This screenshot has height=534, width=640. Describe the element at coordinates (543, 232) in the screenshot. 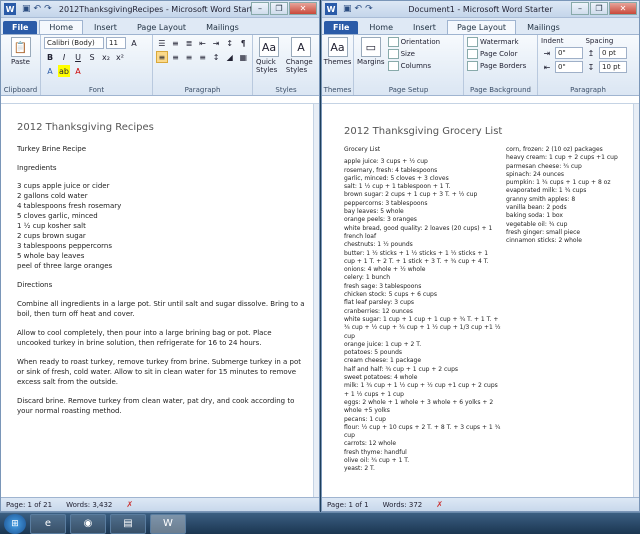

I see `grocery-line: fresh ginger: small piece` at that location.